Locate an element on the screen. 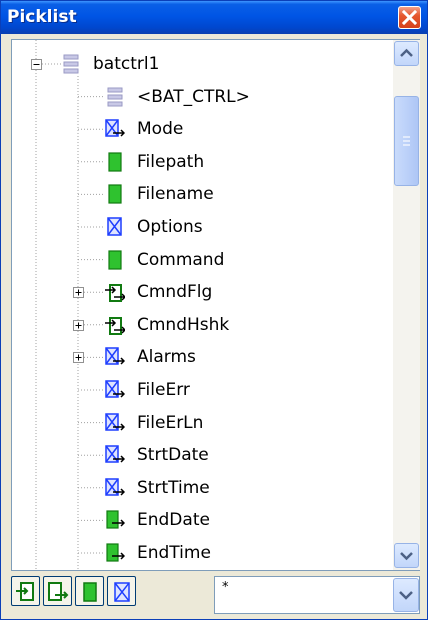 This screenshot has width=428, height=620. export-tag-button is located at coordinates (57, 591).